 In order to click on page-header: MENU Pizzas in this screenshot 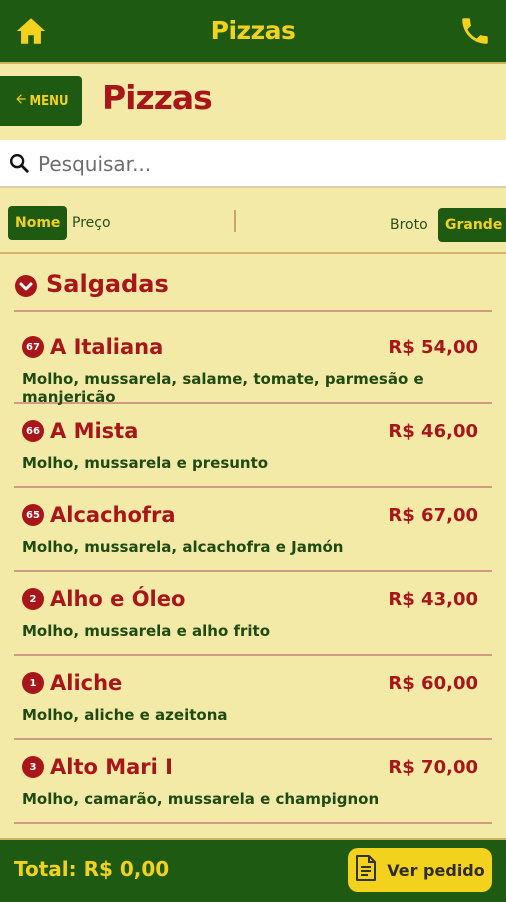, I will do `click(253, 102)`.